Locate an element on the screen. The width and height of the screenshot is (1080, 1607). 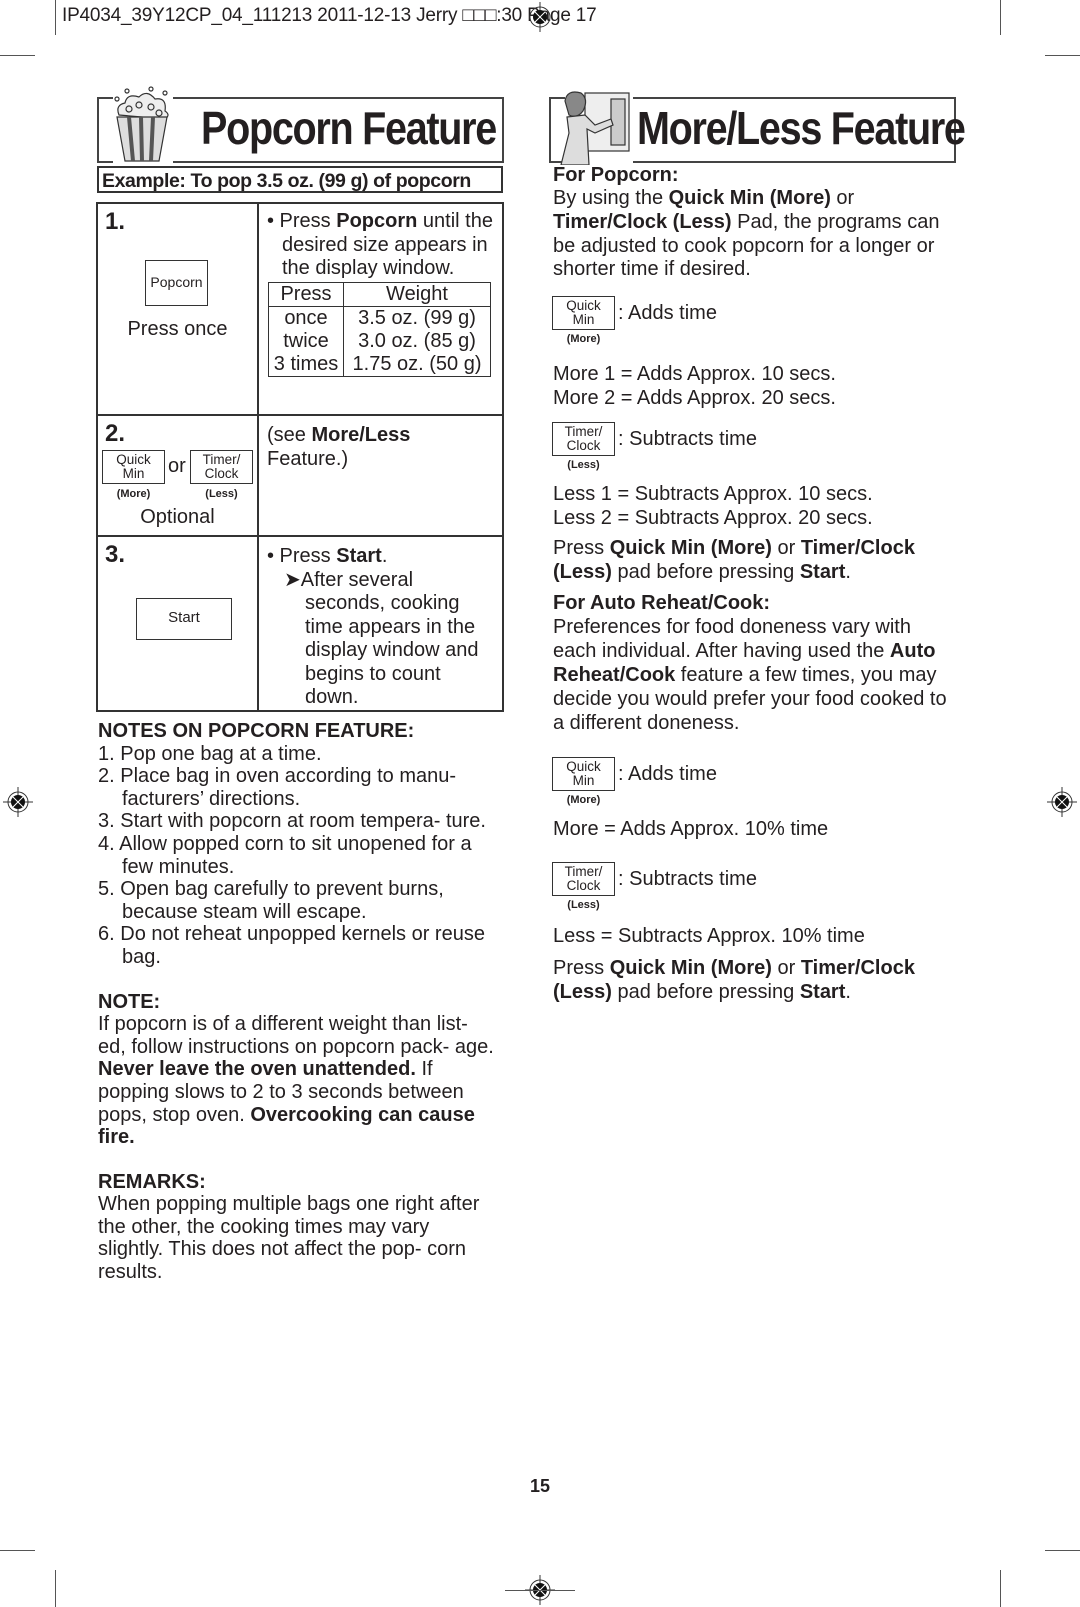
weight-table-header: Press Weight is located at coordinates (379, 294).